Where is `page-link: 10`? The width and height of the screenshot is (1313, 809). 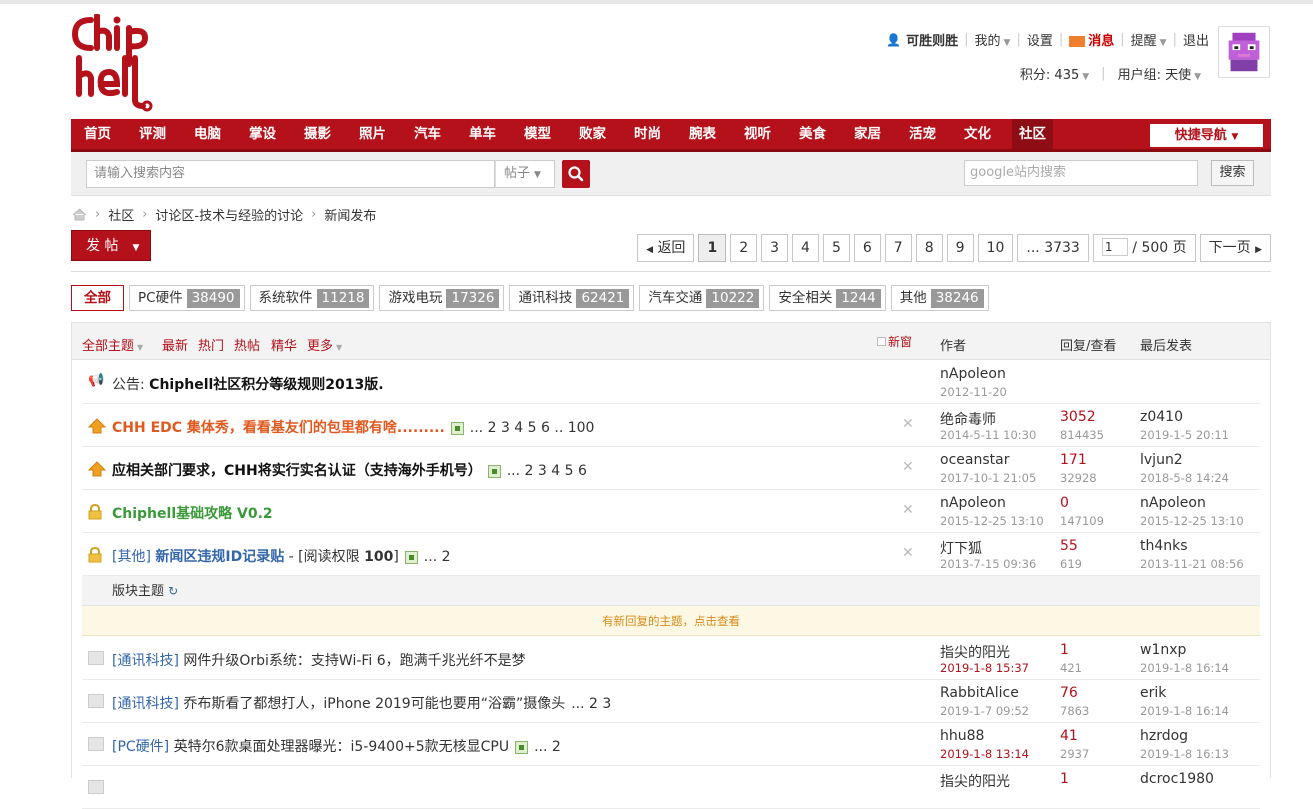 page-link: 10 is located at coordinates (995, 248).